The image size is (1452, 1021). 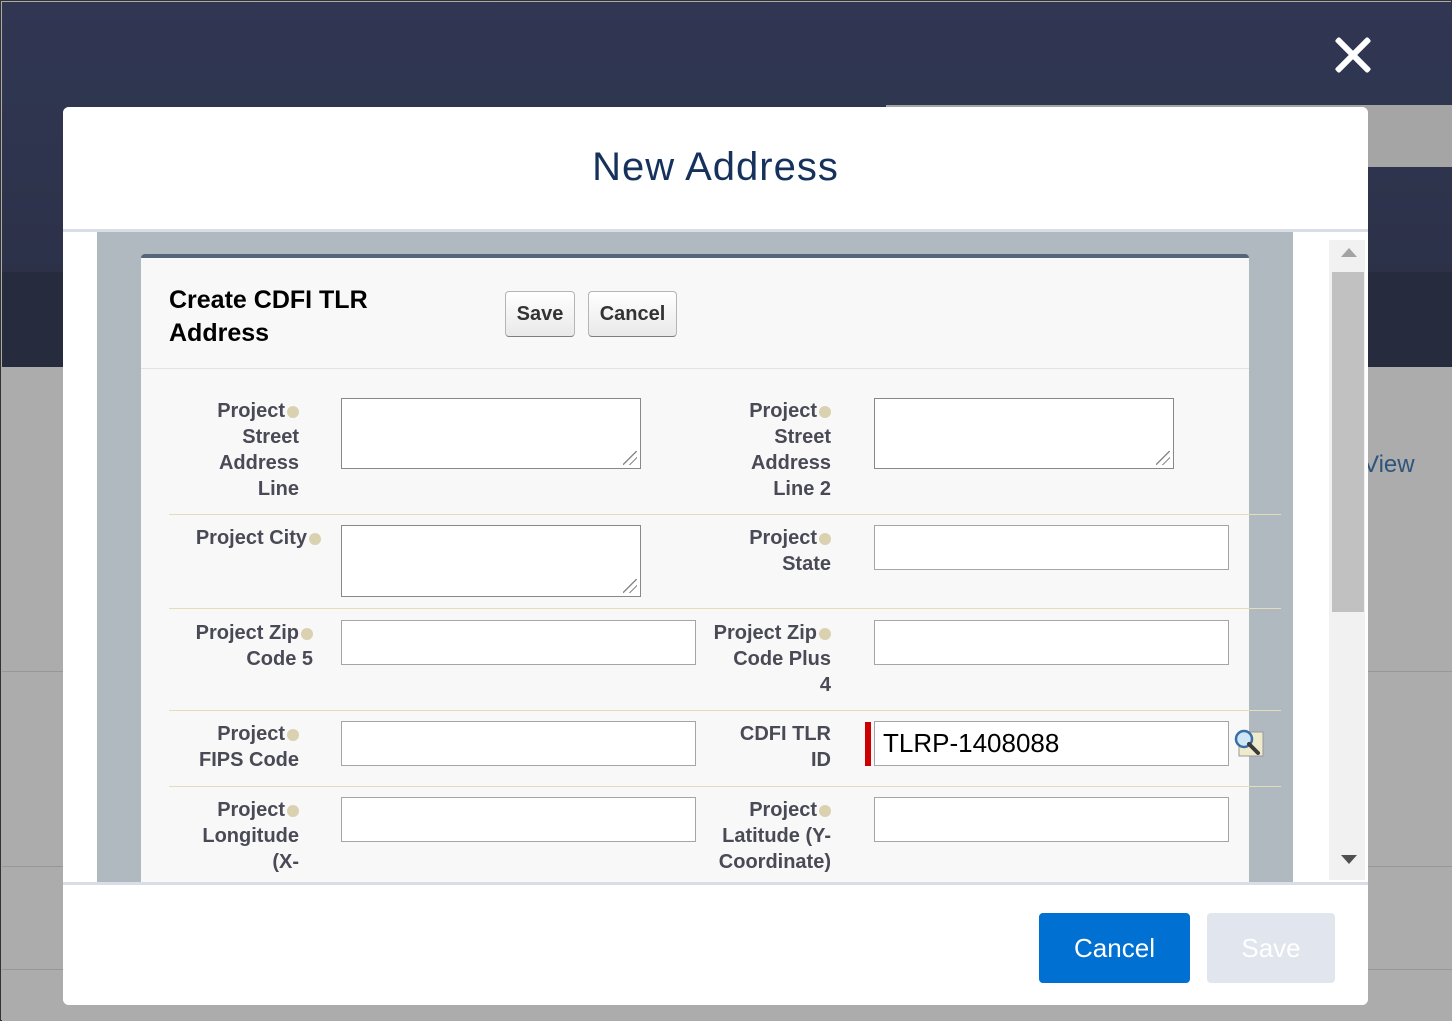 I want to click on required-marker, so click(x=868, y=744).